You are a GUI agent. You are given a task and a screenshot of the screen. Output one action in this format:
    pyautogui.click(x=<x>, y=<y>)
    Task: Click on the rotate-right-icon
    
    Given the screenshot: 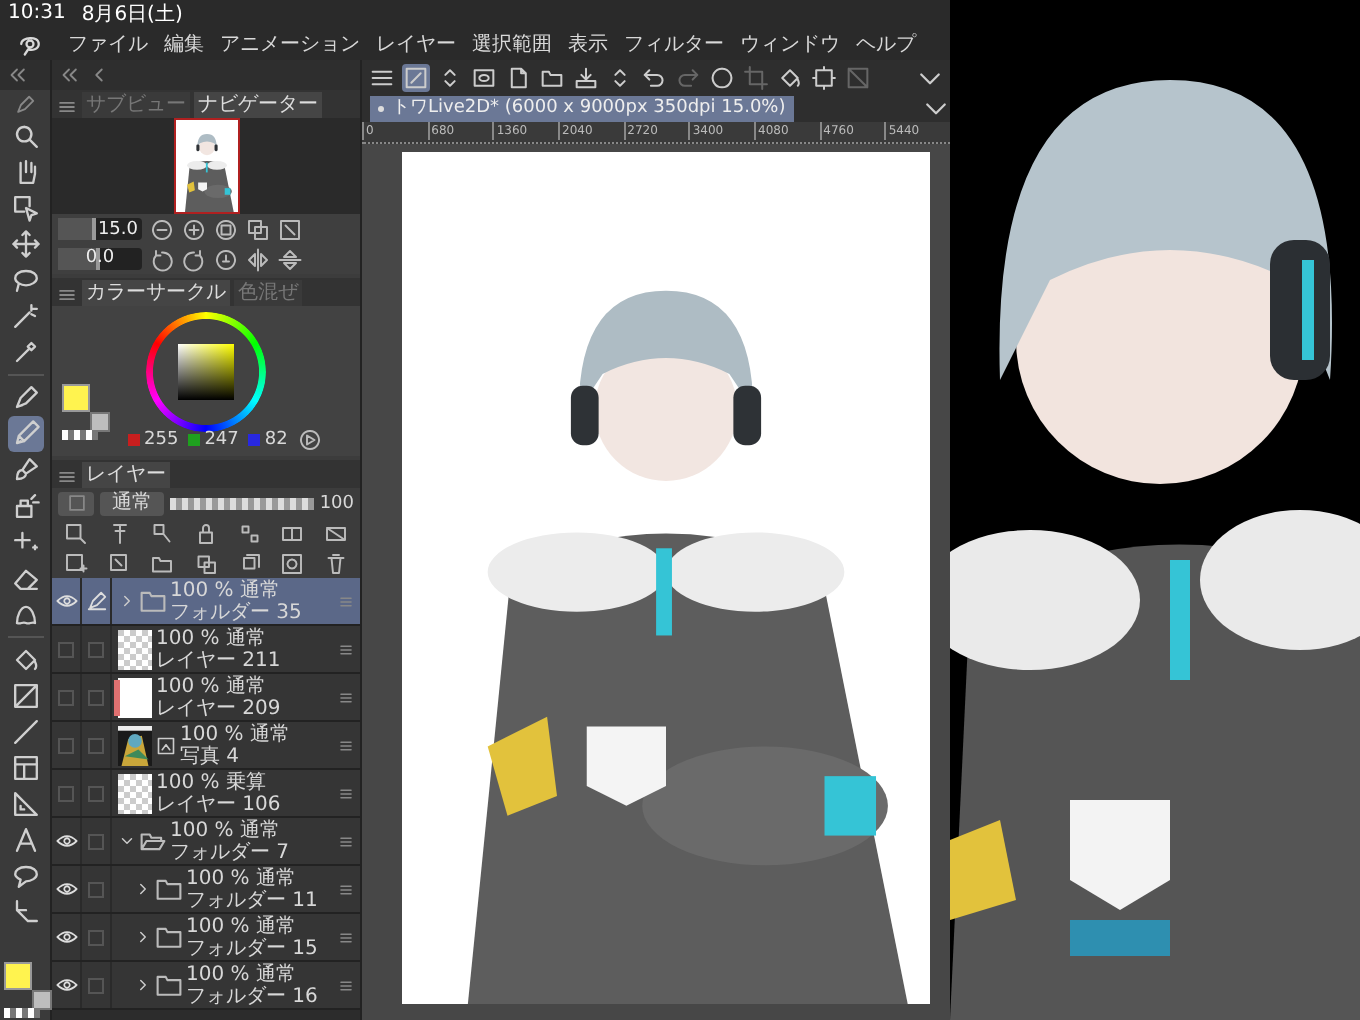 What is the action you would take?
    pyautogui.click(x=194, y=259)
    